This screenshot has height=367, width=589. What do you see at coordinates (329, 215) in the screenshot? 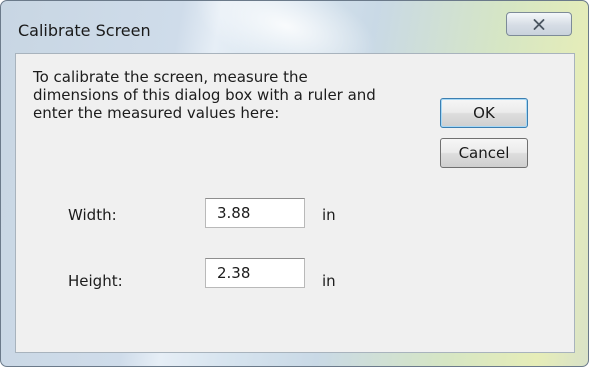
I see `width-unit: in` at bounding box center [329, 215].